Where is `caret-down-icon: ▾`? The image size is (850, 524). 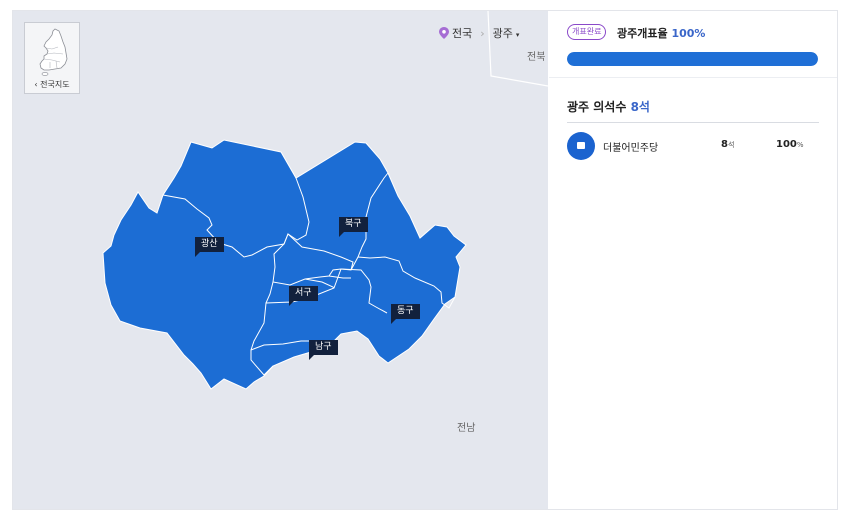 caret-down-icon: ▾ is located at coordinates (517, 35).